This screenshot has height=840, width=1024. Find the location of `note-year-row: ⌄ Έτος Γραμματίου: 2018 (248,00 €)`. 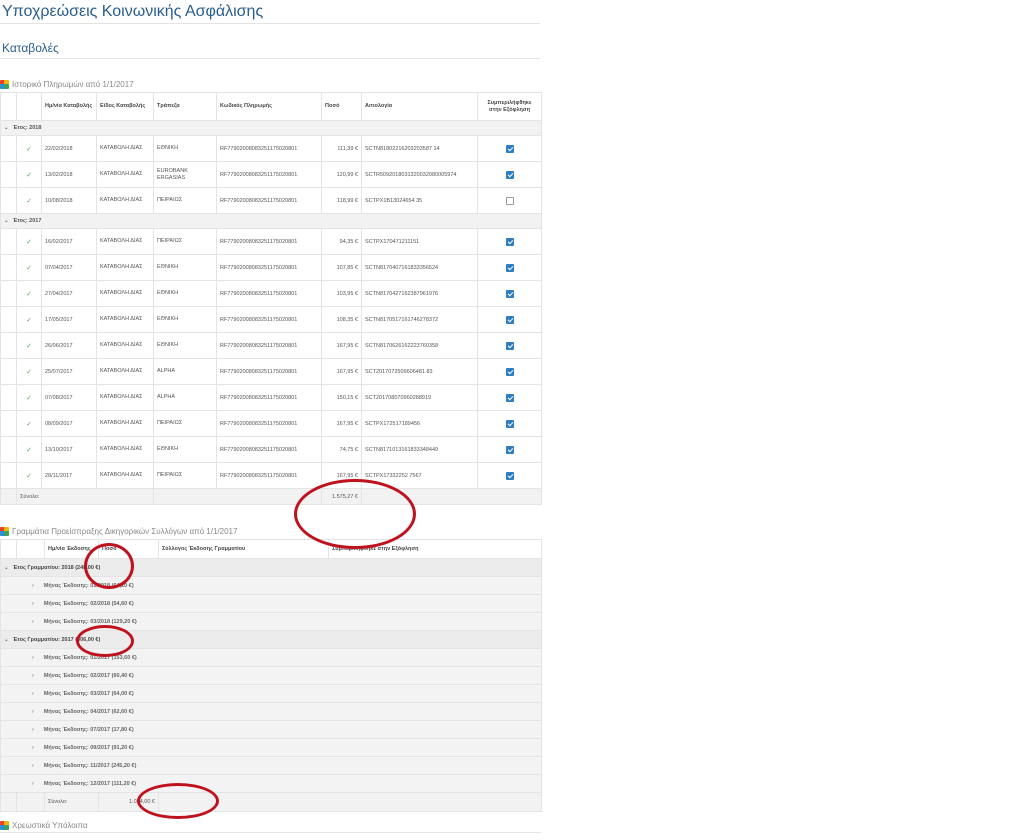

note-year-row: ⌄ Έτος Γραμματίου: 2018 (248,00 €) is located at coordinates (271, 567).